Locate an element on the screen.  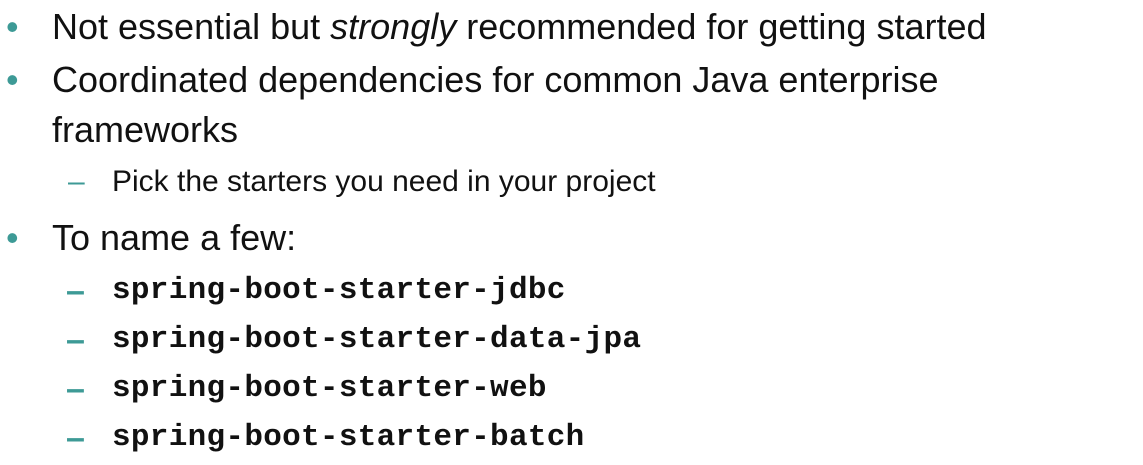
bullet-text-line-2: frameworks is located at coordinates (145, 129).